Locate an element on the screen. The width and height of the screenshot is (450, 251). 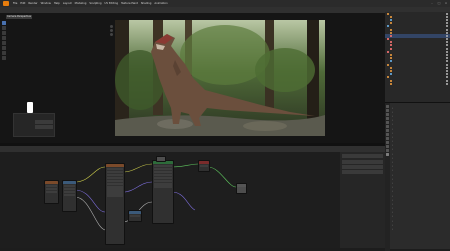
particles-tab-icon is located at coordinates (387, 138).